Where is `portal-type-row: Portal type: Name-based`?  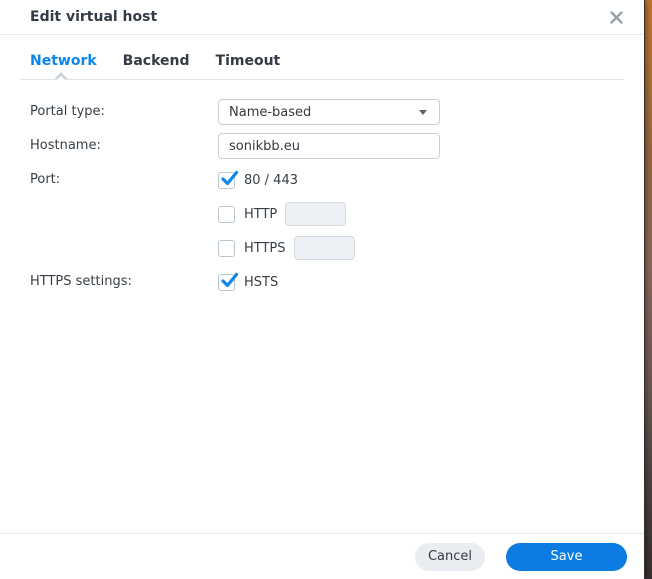
portal-type-row: Portal type: Name-based is located at coordinates (337, 112).